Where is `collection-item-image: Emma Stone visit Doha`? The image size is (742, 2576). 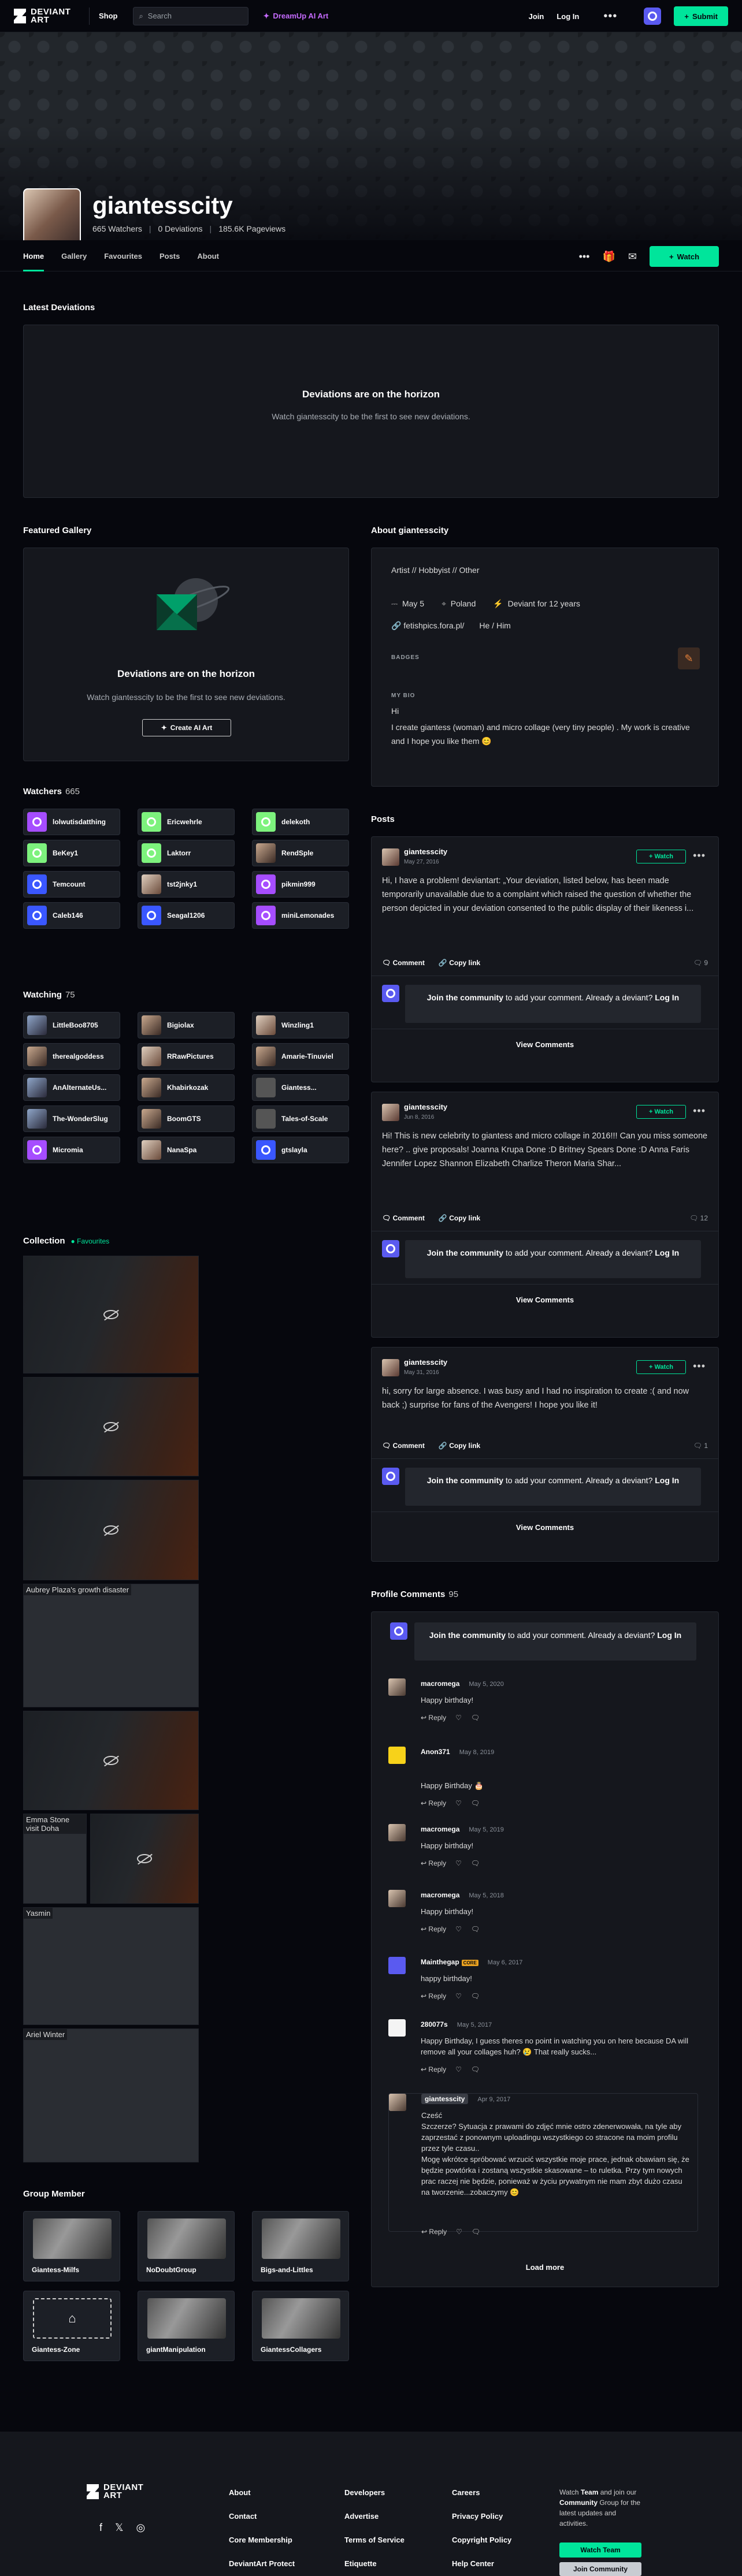 collection-item-image: Emma Stone visit Doha is located at coordinates (55, 1859).